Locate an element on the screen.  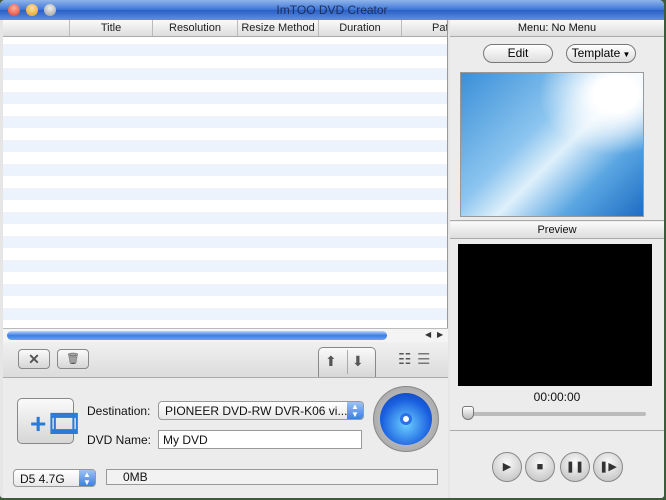
dvd-name-input: My DVD is located at coordinates (260, 439).